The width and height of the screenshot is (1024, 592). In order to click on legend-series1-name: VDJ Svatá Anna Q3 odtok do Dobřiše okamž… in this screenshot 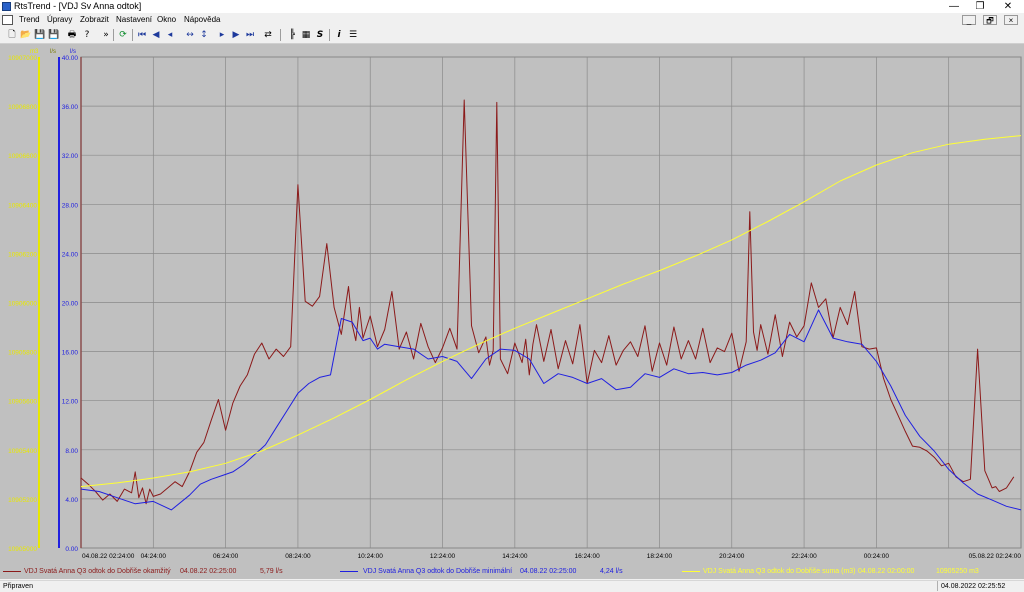, I will do `click(97, 571)`.